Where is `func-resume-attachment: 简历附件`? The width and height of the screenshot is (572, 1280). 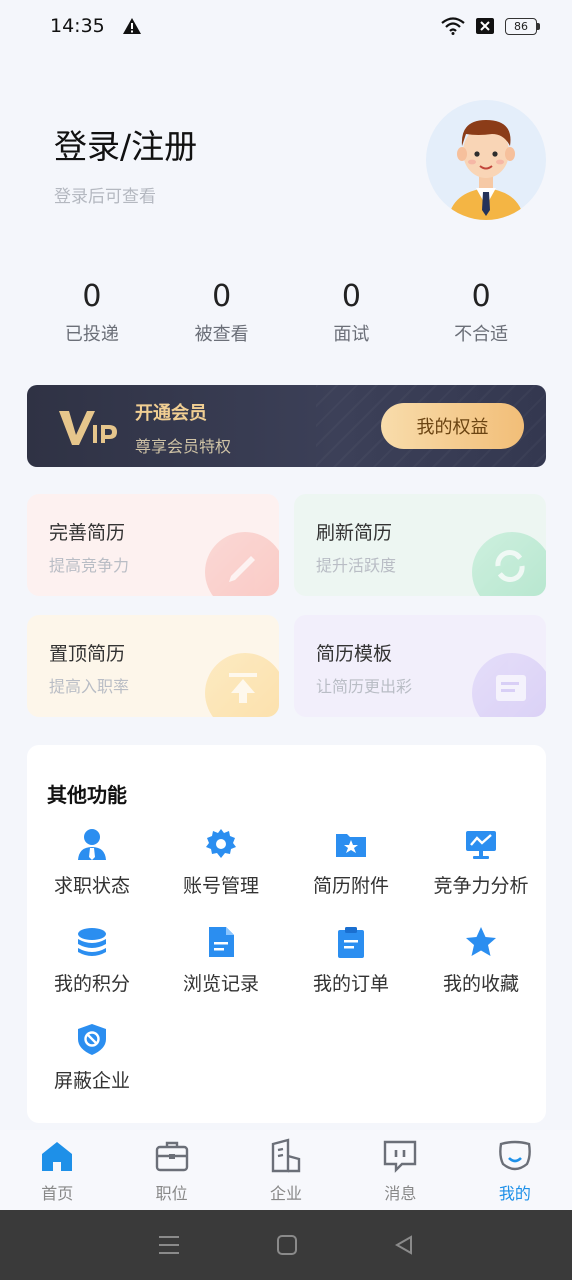 func-resume-attachment: 简历附件 is located at coordinates (351, 869).